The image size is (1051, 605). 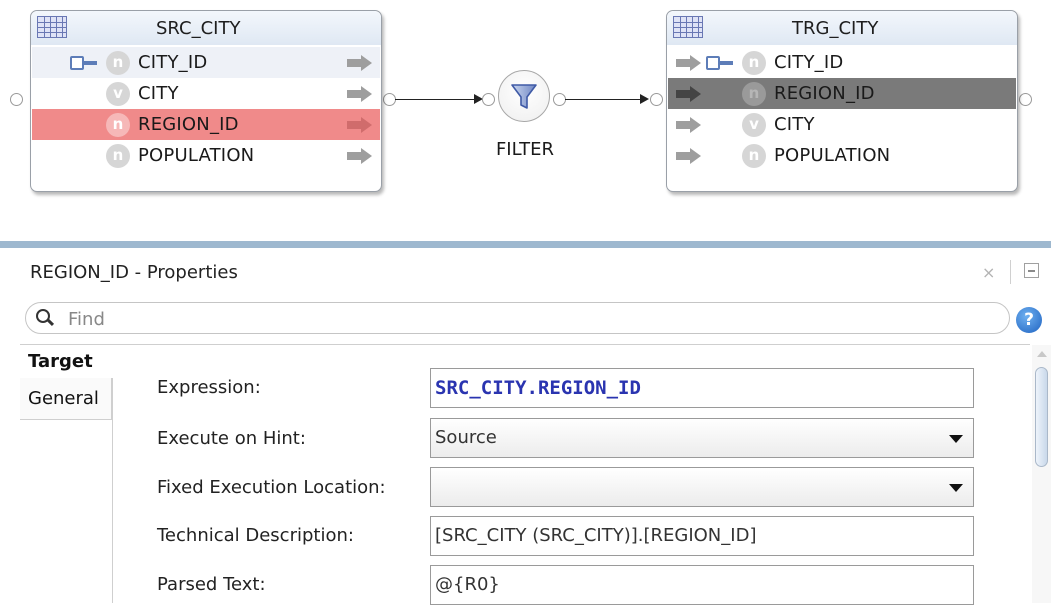 What do you see at coordinates (134, 272) in the screenshot?
I see `panel-title: REGION_ID - Properties` at bounding box center [134, 272].